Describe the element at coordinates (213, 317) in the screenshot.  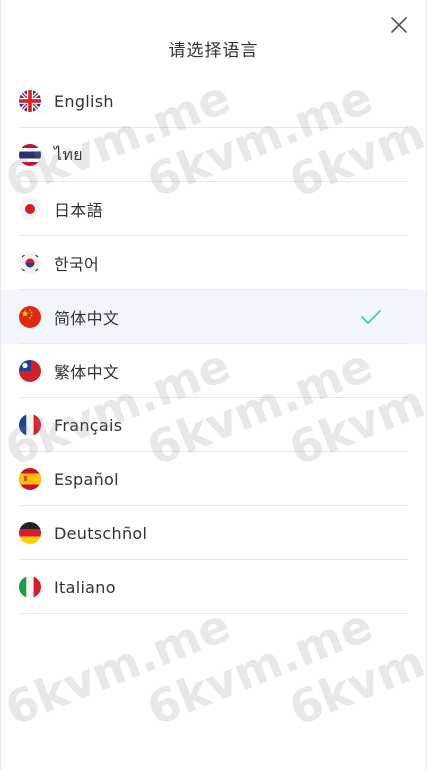
I see `language-item-simplified-chinese: 简体中文` at that location.